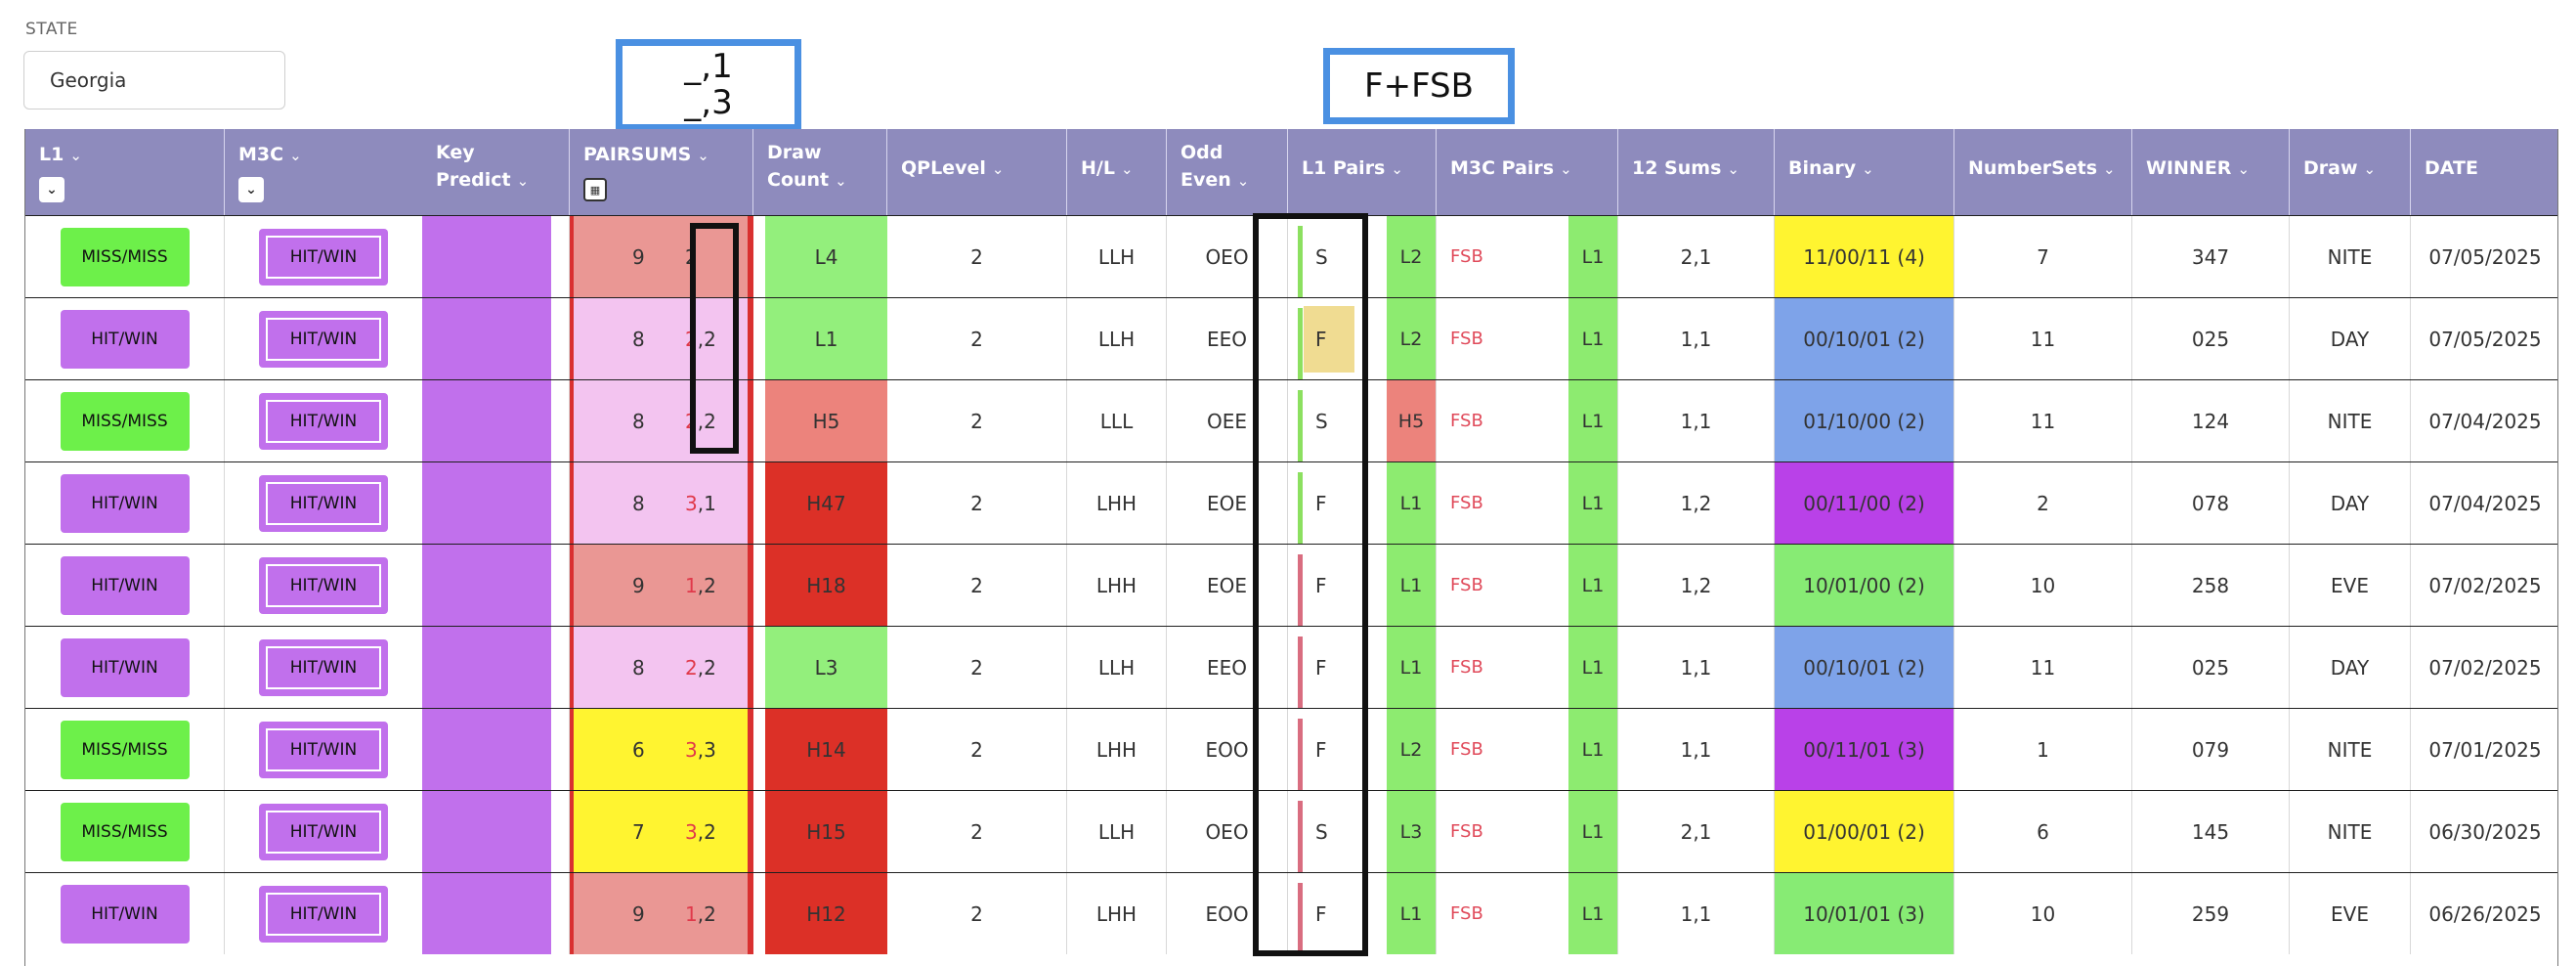 The width and height of the screenshot is (2576, 966). Describe the element at coordinates (826, 913) in the screenshot. I see `draw-count-fill: H12` at that location.